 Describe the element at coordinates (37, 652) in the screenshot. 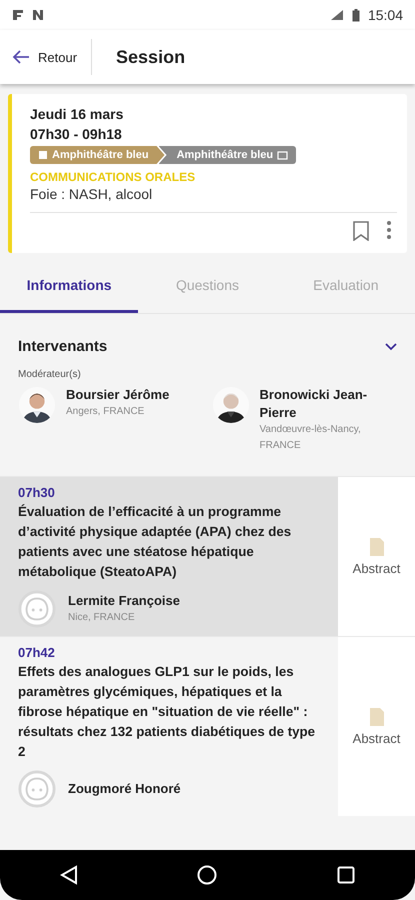

I see `talk-time: 07h42` at that location.